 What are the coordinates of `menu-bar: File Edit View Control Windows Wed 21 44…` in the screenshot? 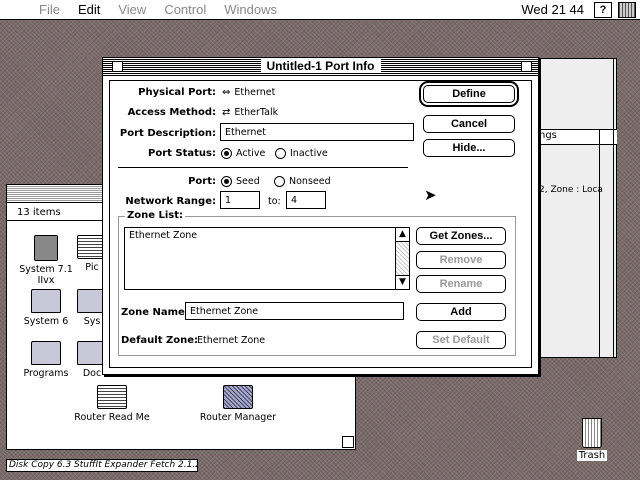 It's located at (320, 10).